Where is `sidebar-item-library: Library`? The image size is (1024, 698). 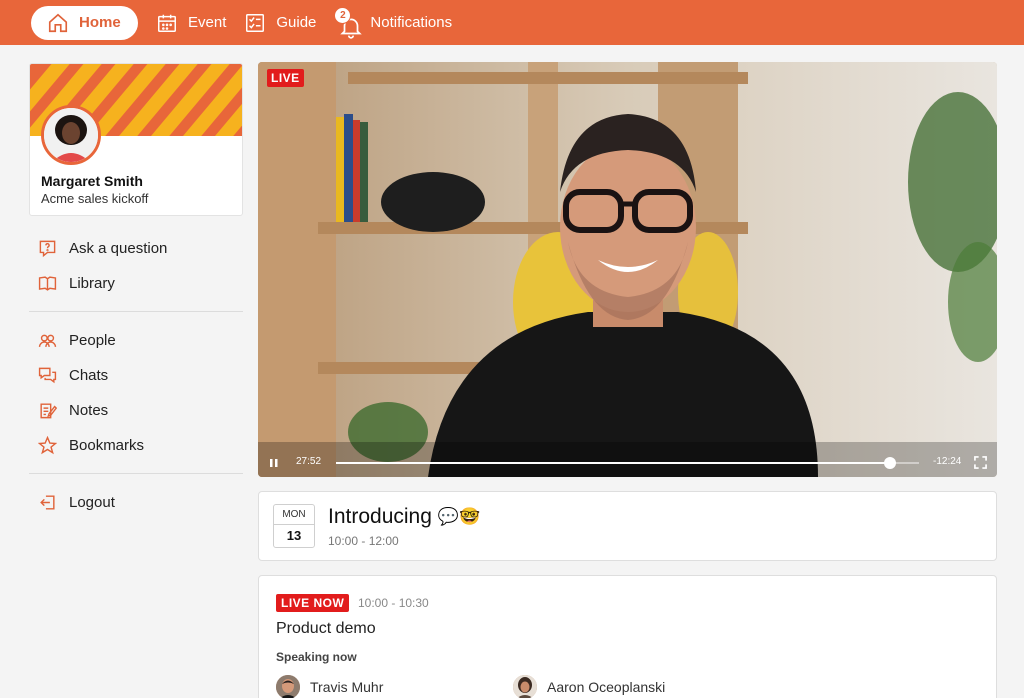
sidebar-item-library: Library is located at coordinates (140, 283).